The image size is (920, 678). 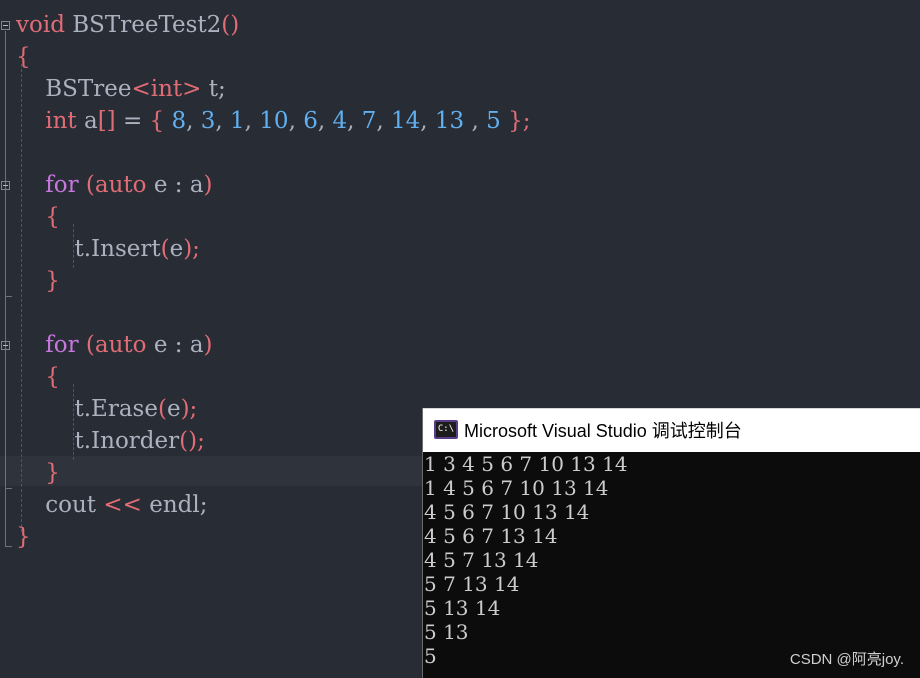 What do you see at coordinates (491, 536) in the screenshot?
I see `console-output-line: 4 5 6 7 13 14` at bounding box center [491, 536].